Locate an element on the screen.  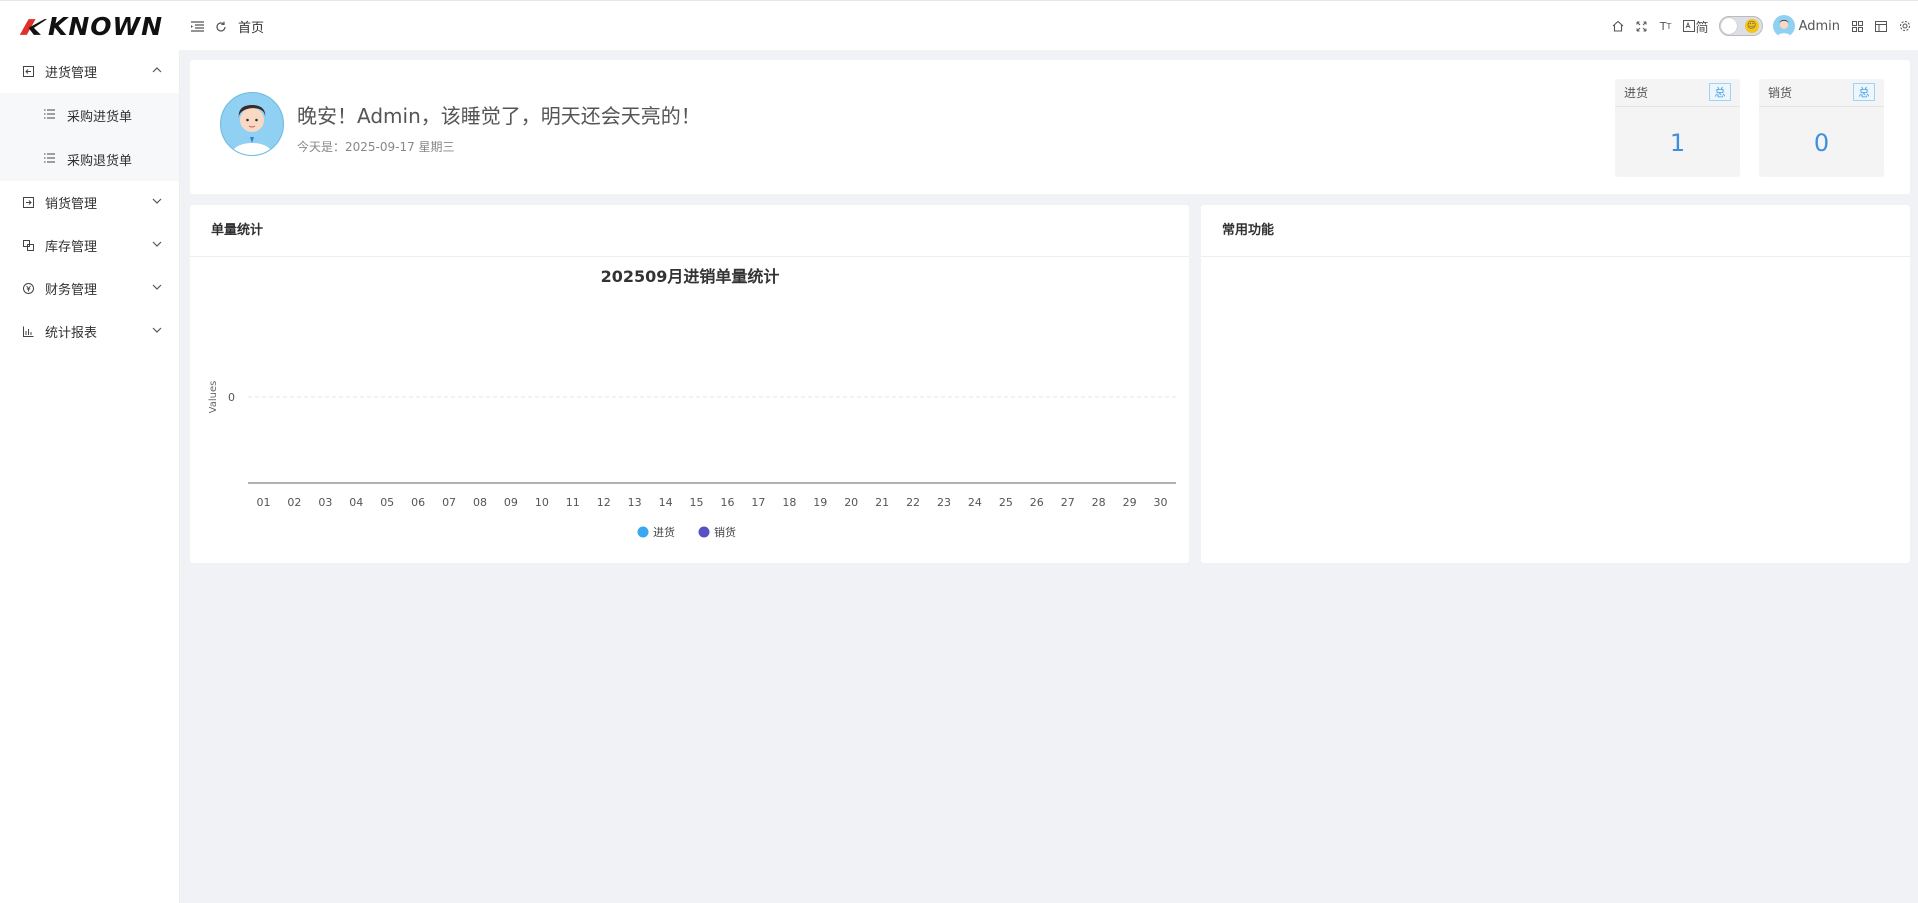
x-tick-label: 14 is located at coordinates (666, 502).